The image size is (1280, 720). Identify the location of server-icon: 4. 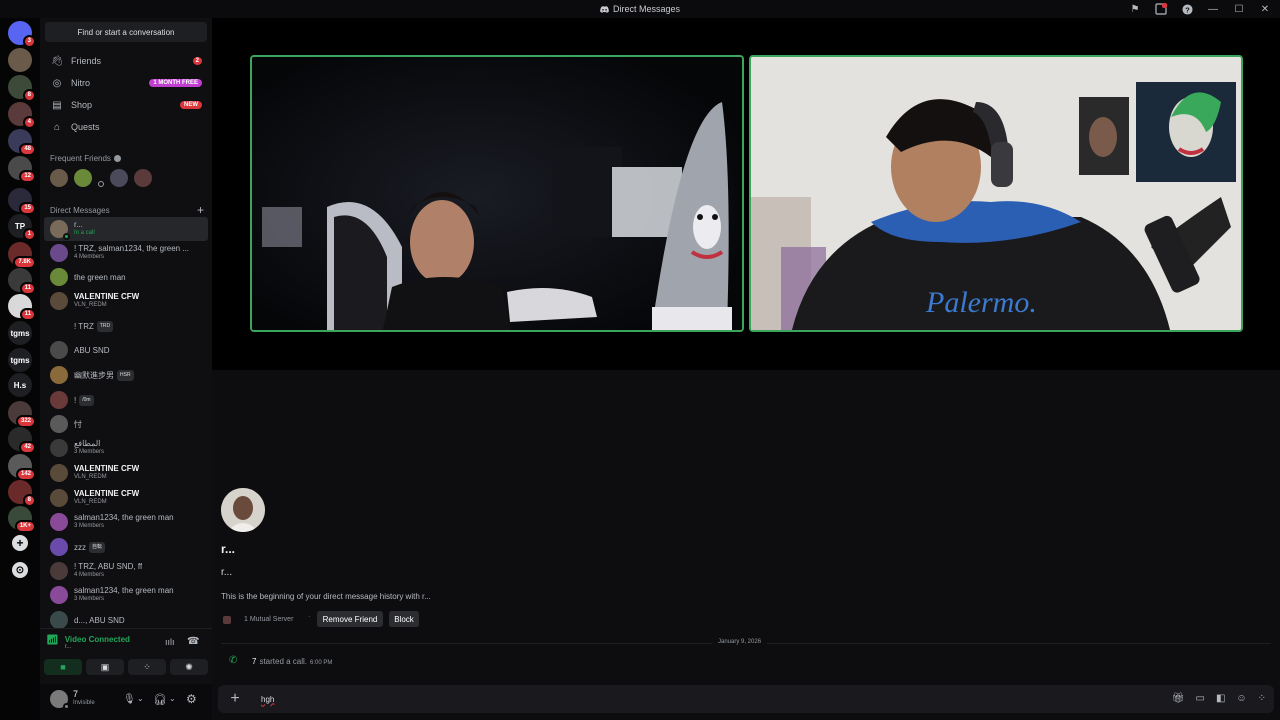
(22, 115).